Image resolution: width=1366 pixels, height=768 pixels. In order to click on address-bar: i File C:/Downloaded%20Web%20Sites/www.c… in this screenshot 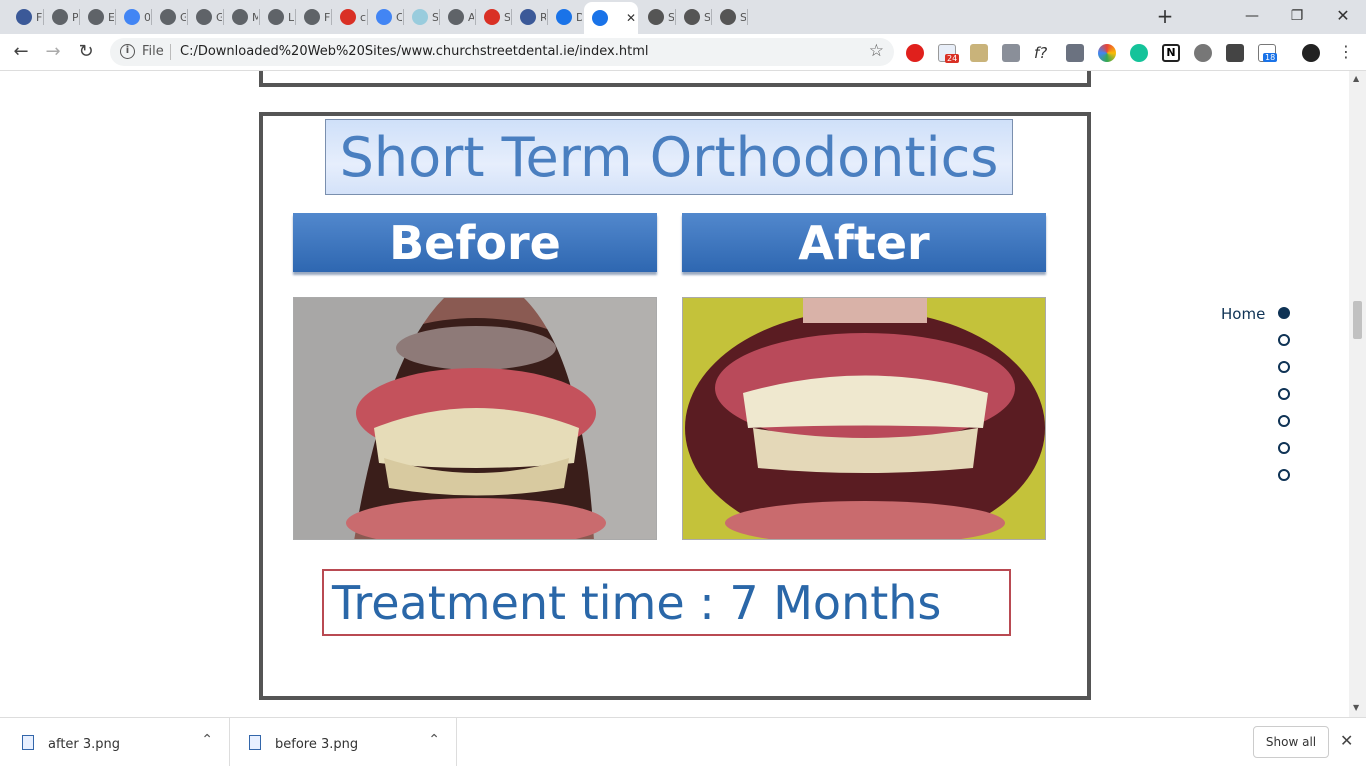, I will do `click(502, 52)`.